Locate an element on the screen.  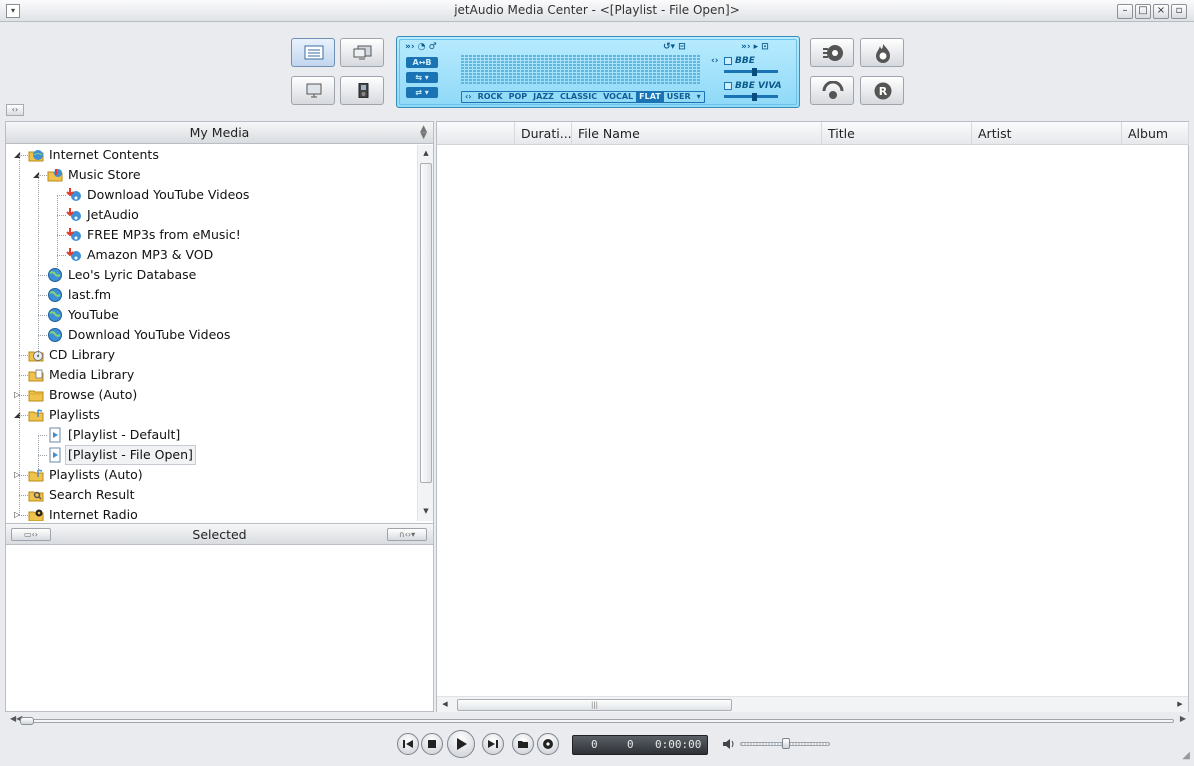
scroll-left-icon: ◀ is located at coordinates (445, 704).